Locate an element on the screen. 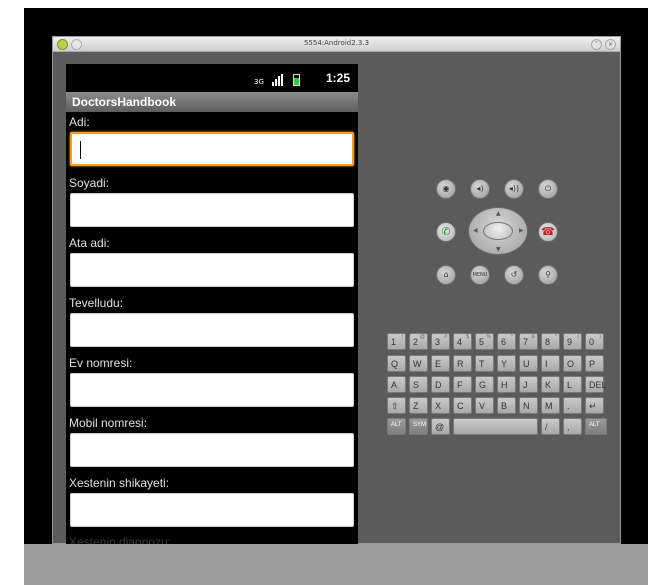 The height and width of the screenshot is (585, 648). key-0-6-label: 7 is located at coordinates (526, 342).